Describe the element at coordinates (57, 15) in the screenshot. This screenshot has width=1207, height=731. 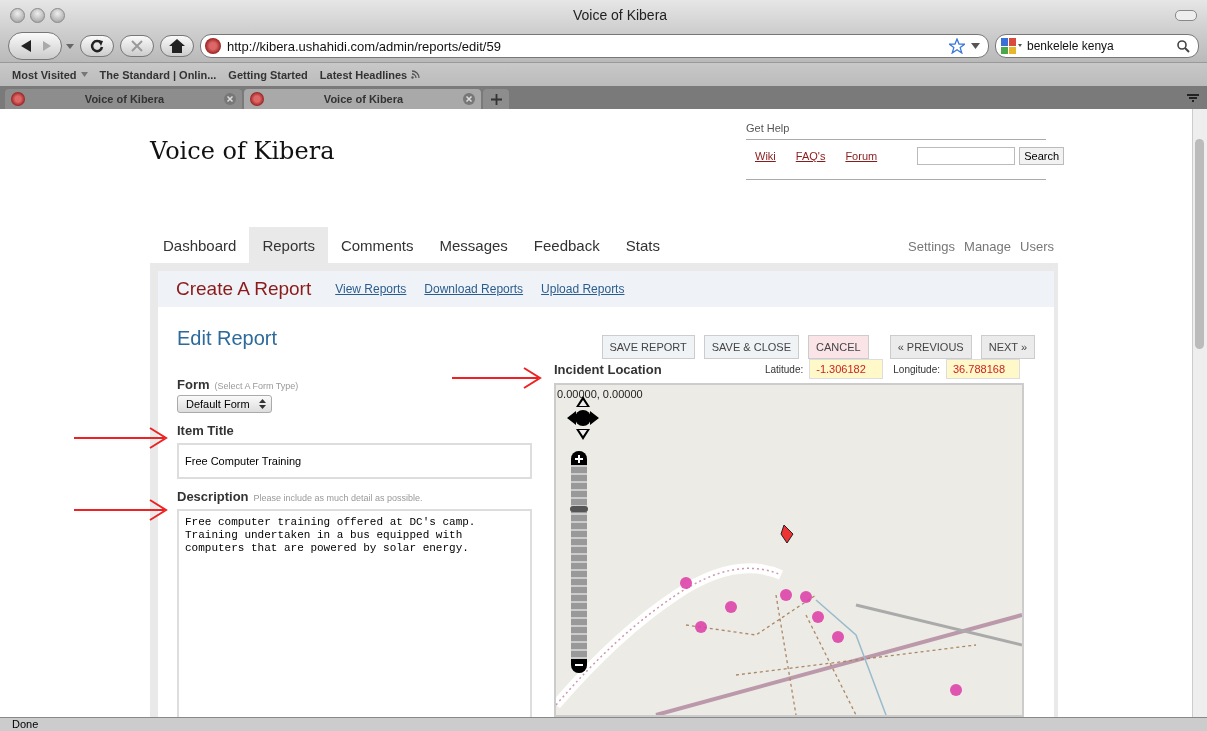
I see `zoom-window-button` at that location.